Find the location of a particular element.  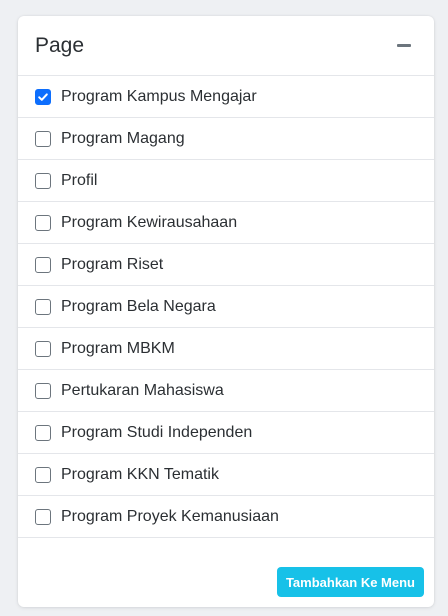

list-item: Program Studi Independen is located at coordinates (226, 433).